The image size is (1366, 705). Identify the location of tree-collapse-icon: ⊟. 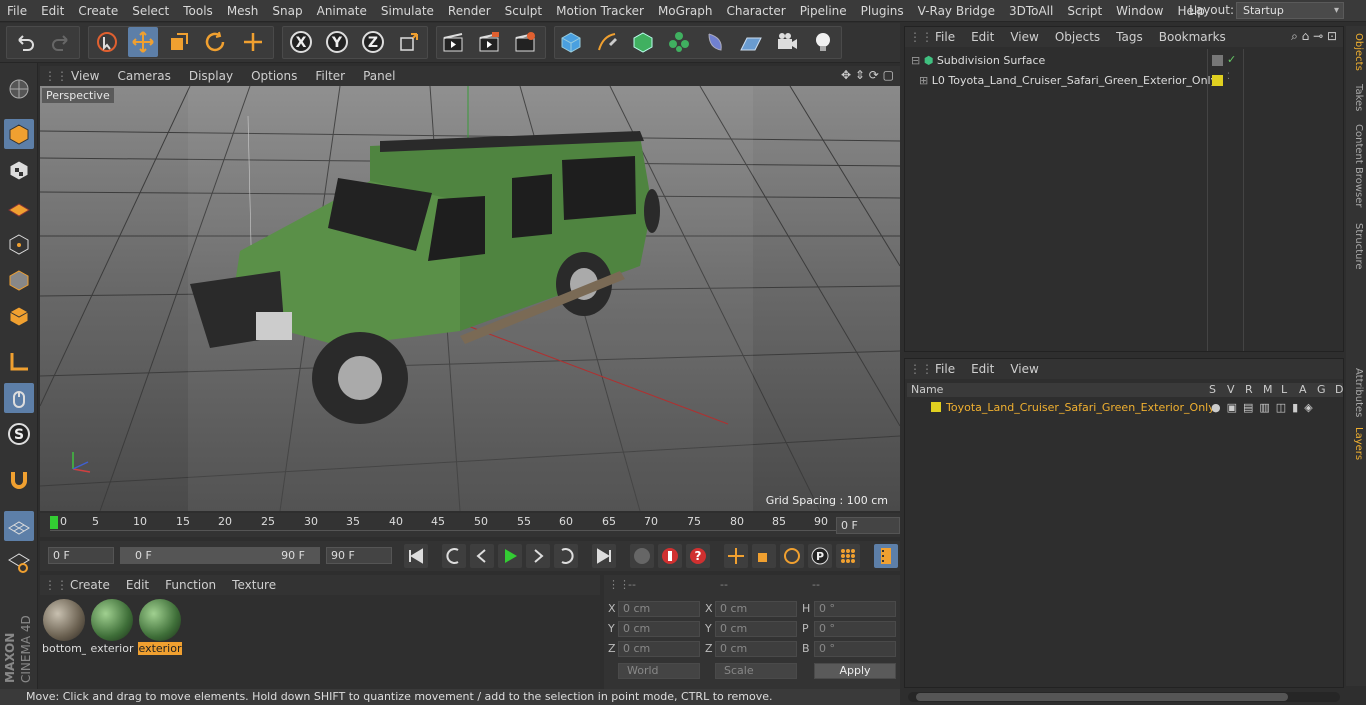
(915, 60).